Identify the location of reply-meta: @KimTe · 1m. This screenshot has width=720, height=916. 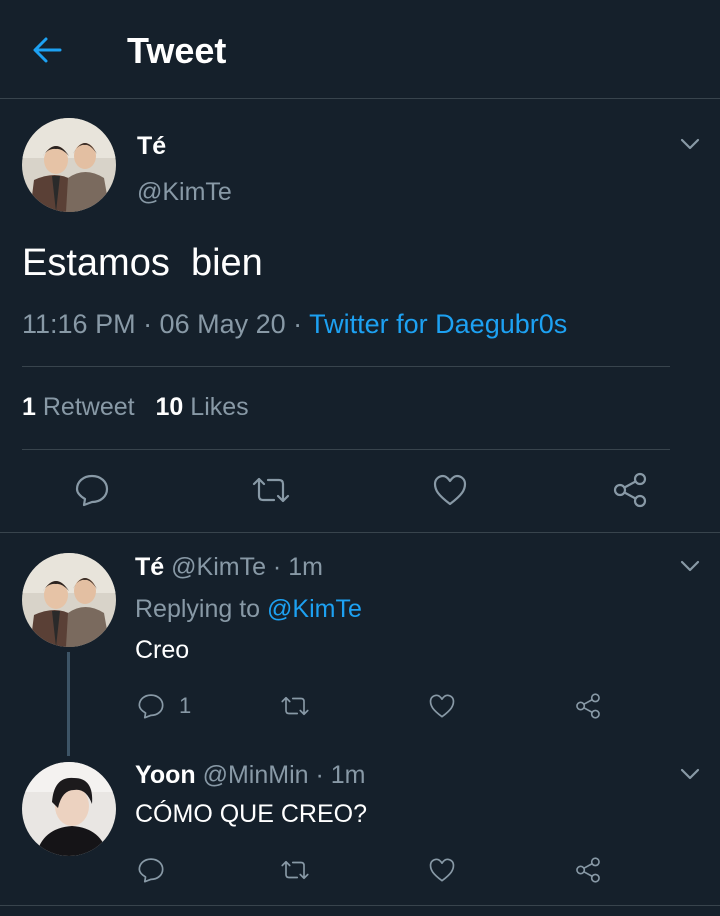
(247, 567).